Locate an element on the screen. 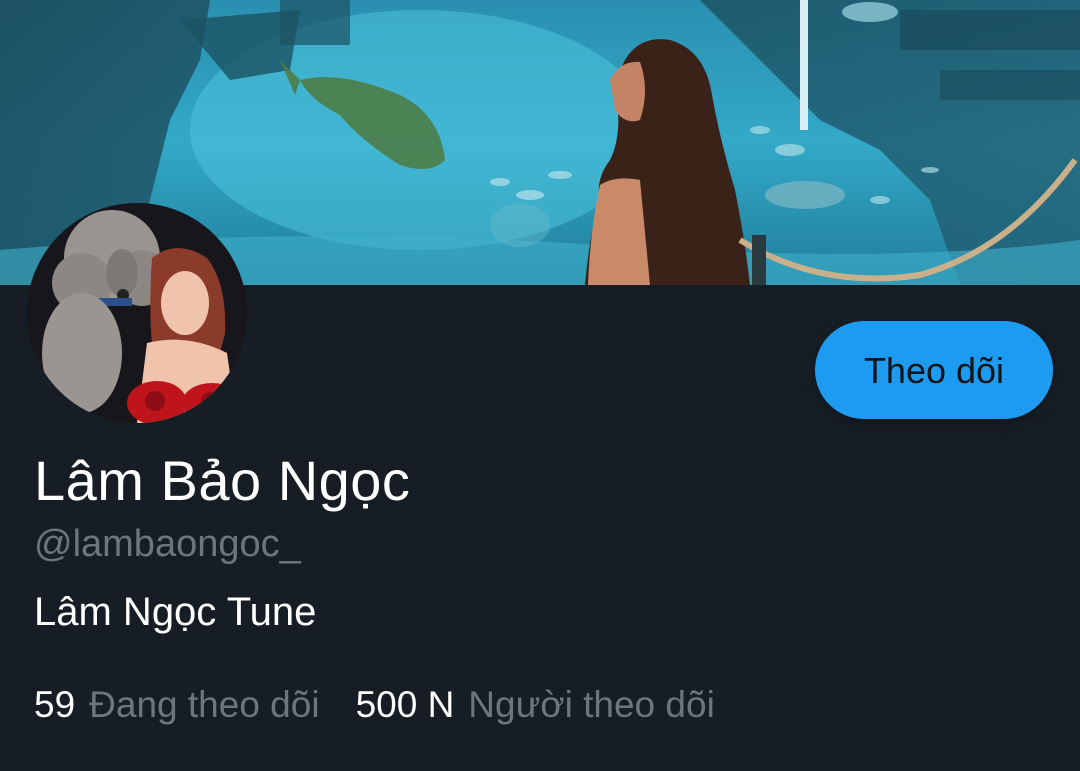  following-stat-link: 59 Đang theo dõi is located at coordinates (177, 705).